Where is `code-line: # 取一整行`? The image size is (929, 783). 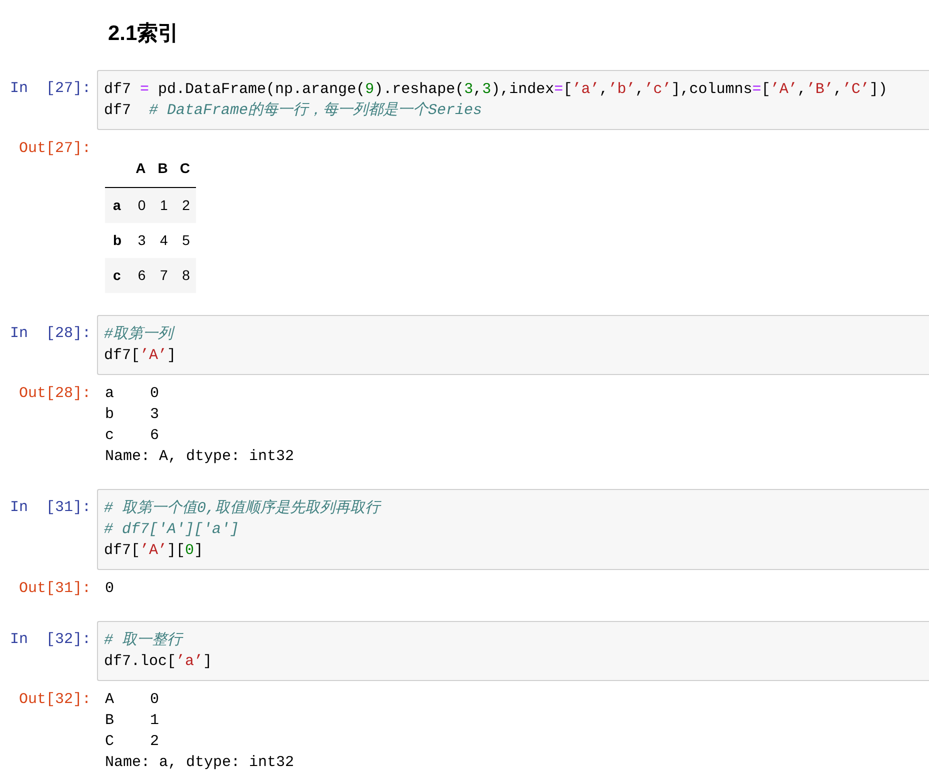
code-line: # 取一整行 is located at coordinates (143, 640).